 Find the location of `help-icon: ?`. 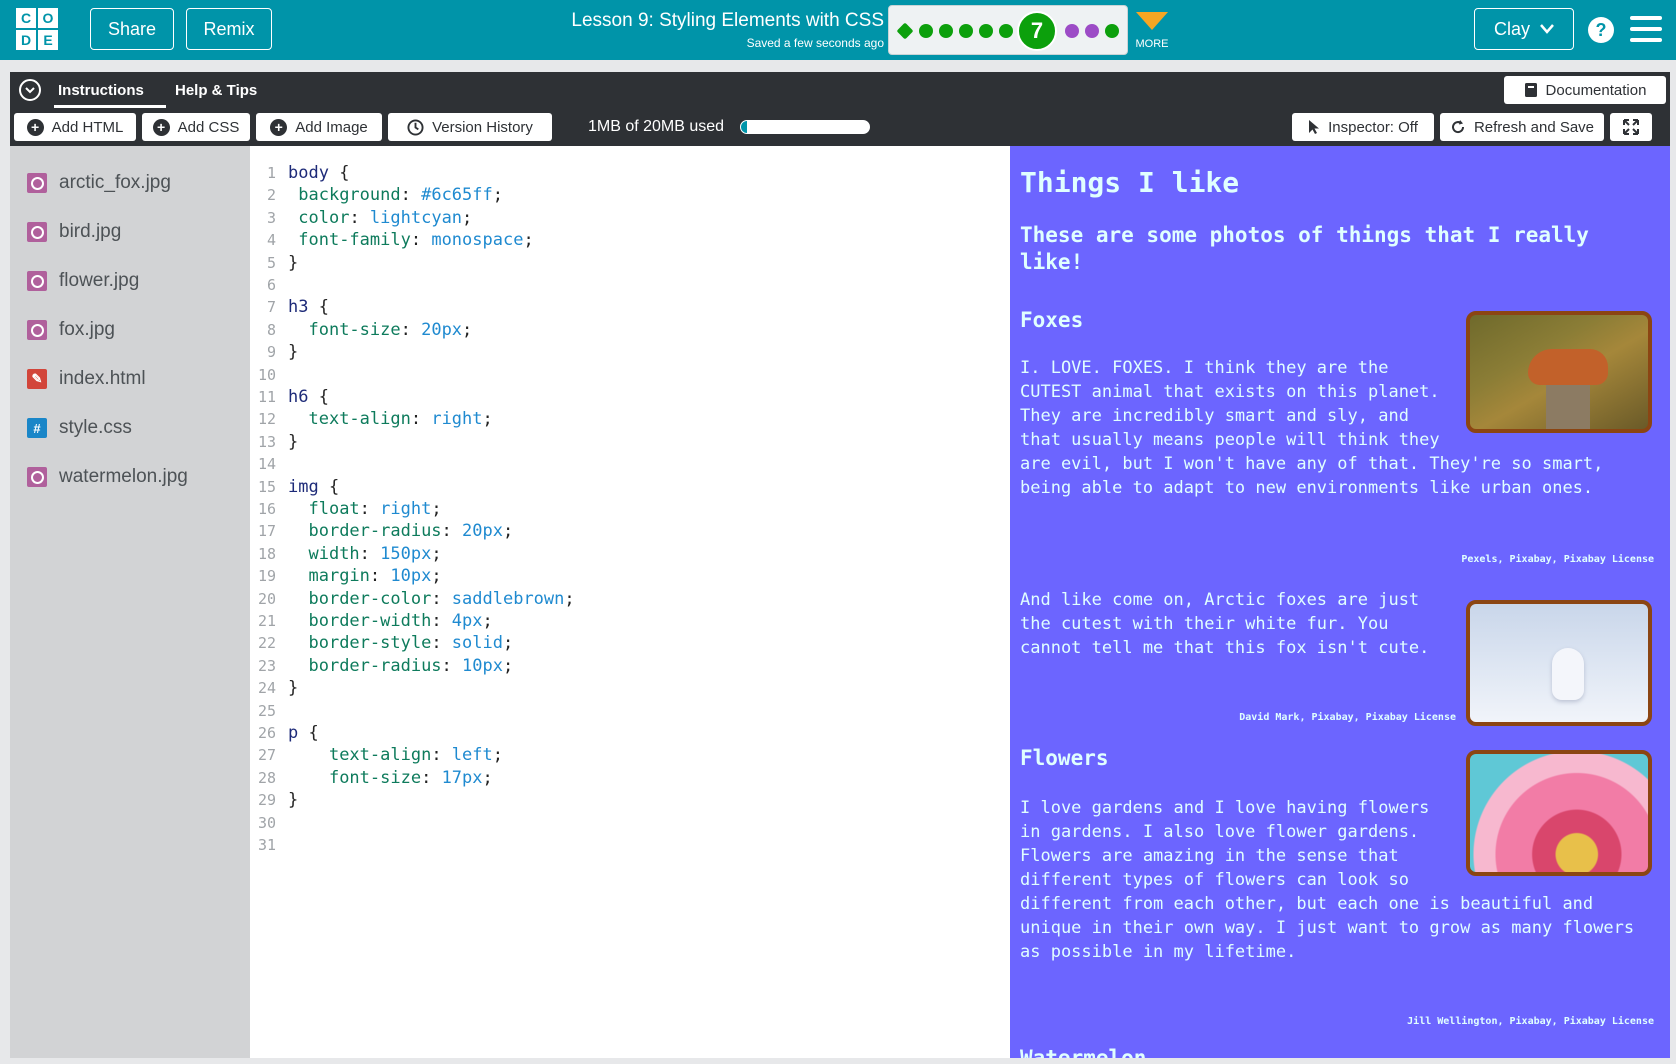

help-icon: ? is located at coordinates (1601, 30).